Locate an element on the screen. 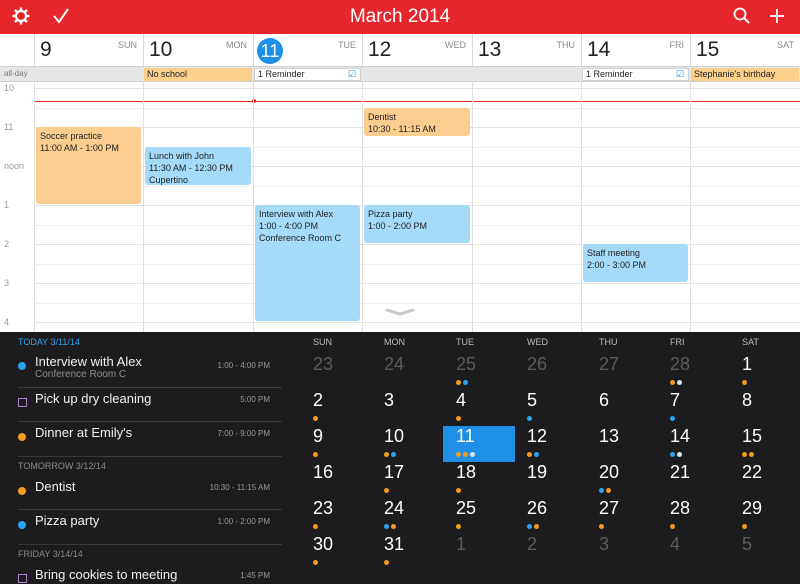 The width and height of the screenshot is (800, 584). month-day-cell: 16 is located at coordinates (336, 480).